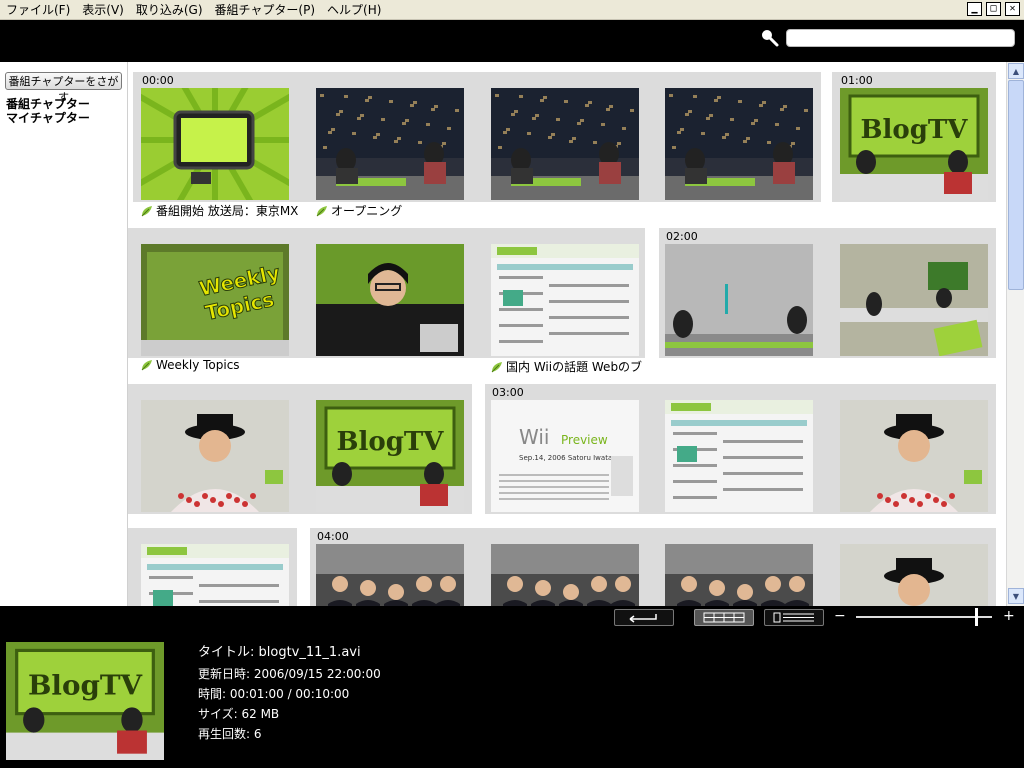 Image resolution: width=1024 pixels, height=768 pixels. What do you see at coordinates (198, 365) in the screenshot?
I see `chapter-label-text: Weekly Topics` at bounding box center [198, 365].